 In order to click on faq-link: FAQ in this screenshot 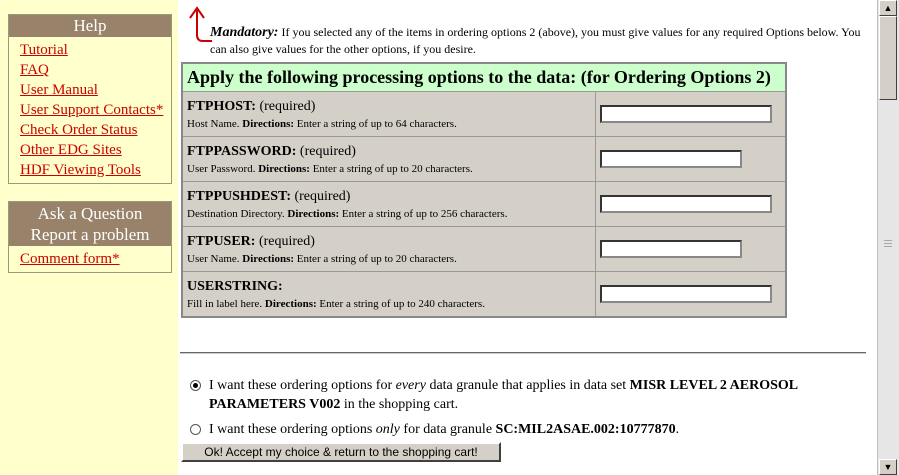, I will do `click(95, 70)`.